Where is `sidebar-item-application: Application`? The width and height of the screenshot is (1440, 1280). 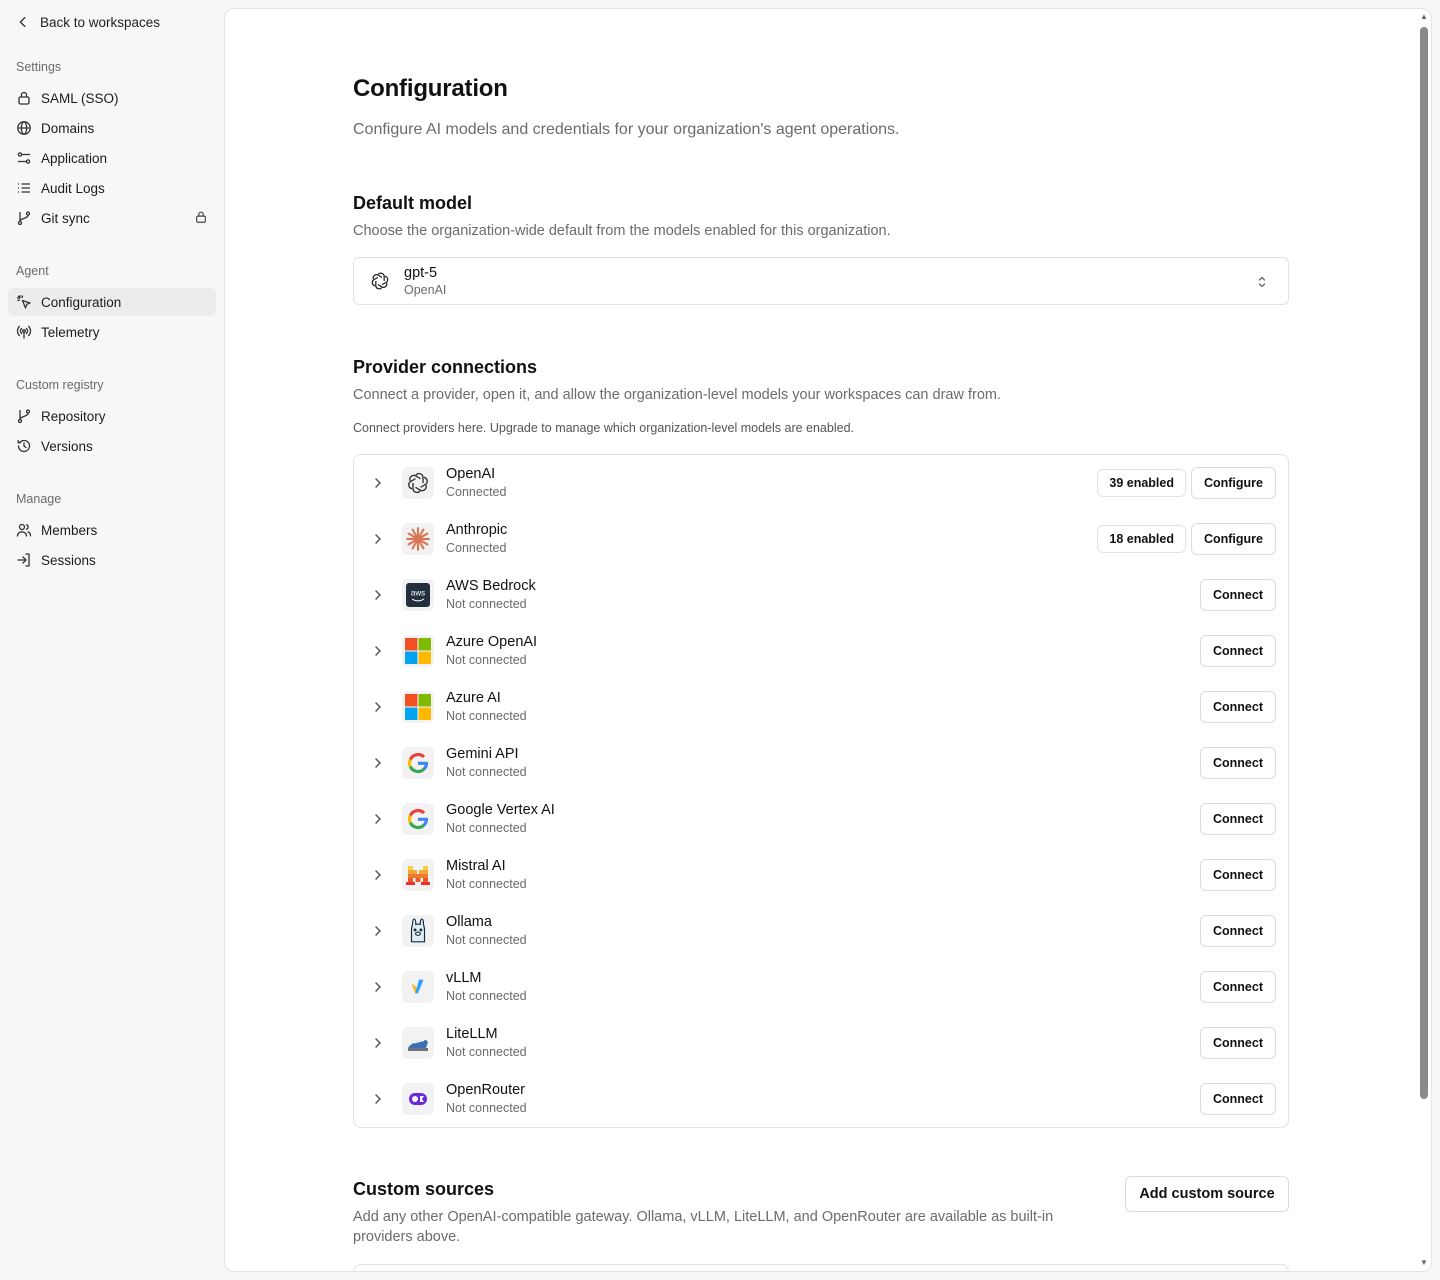 sidebar-item-application: Application is located at coordinates (112, 158).